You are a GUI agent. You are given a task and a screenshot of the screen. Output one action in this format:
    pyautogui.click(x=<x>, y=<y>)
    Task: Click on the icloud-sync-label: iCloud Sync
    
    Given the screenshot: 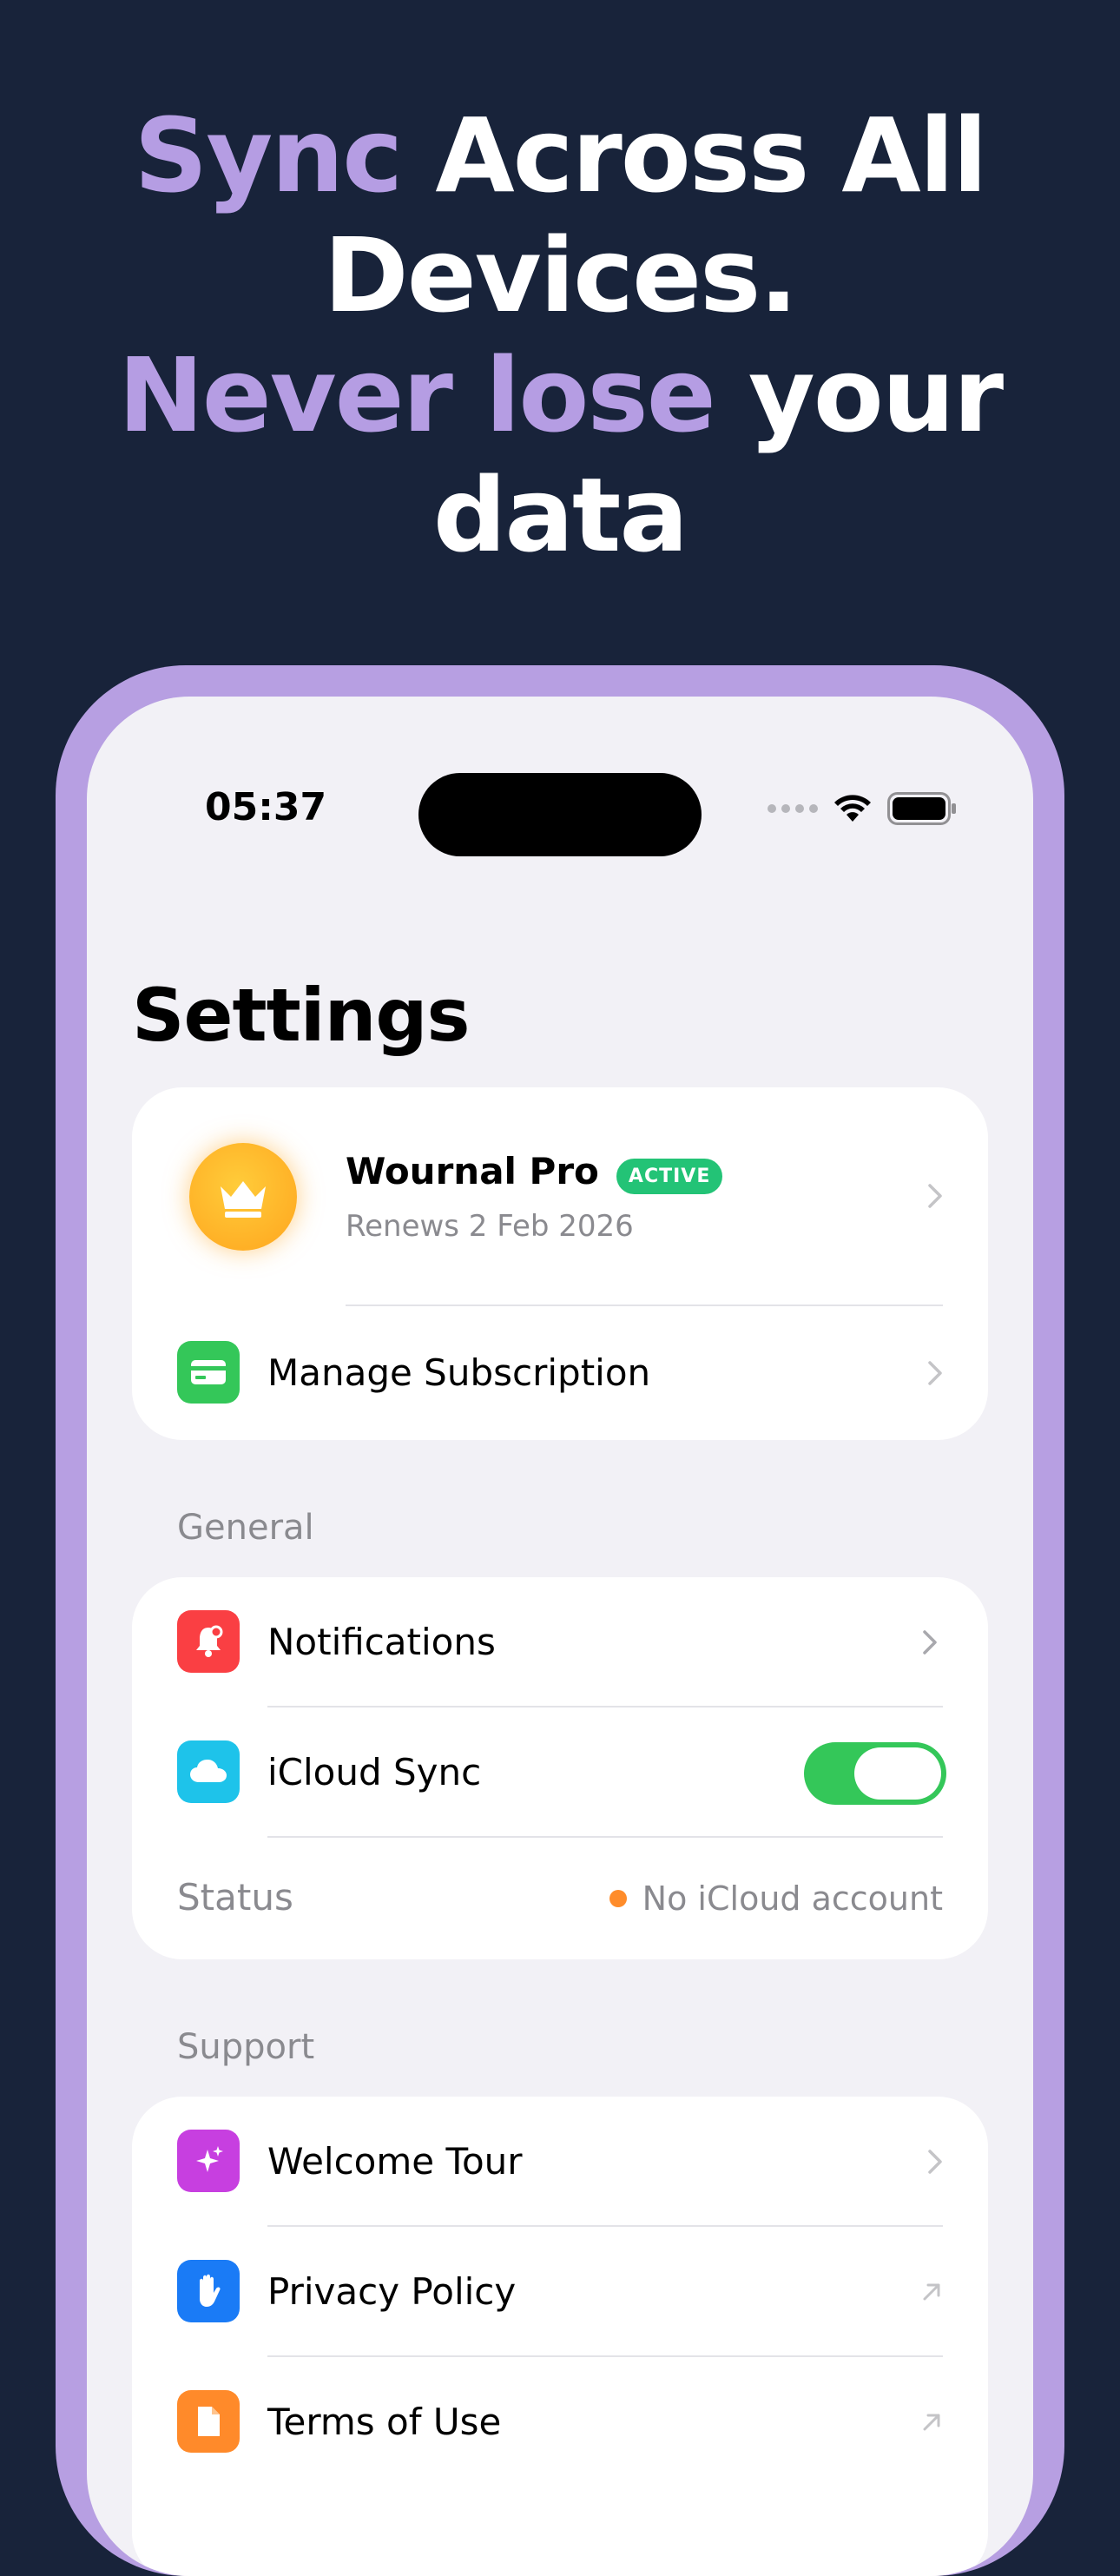 What is the action you would take?
    pyautogui.click(x=374, y=1772)
    